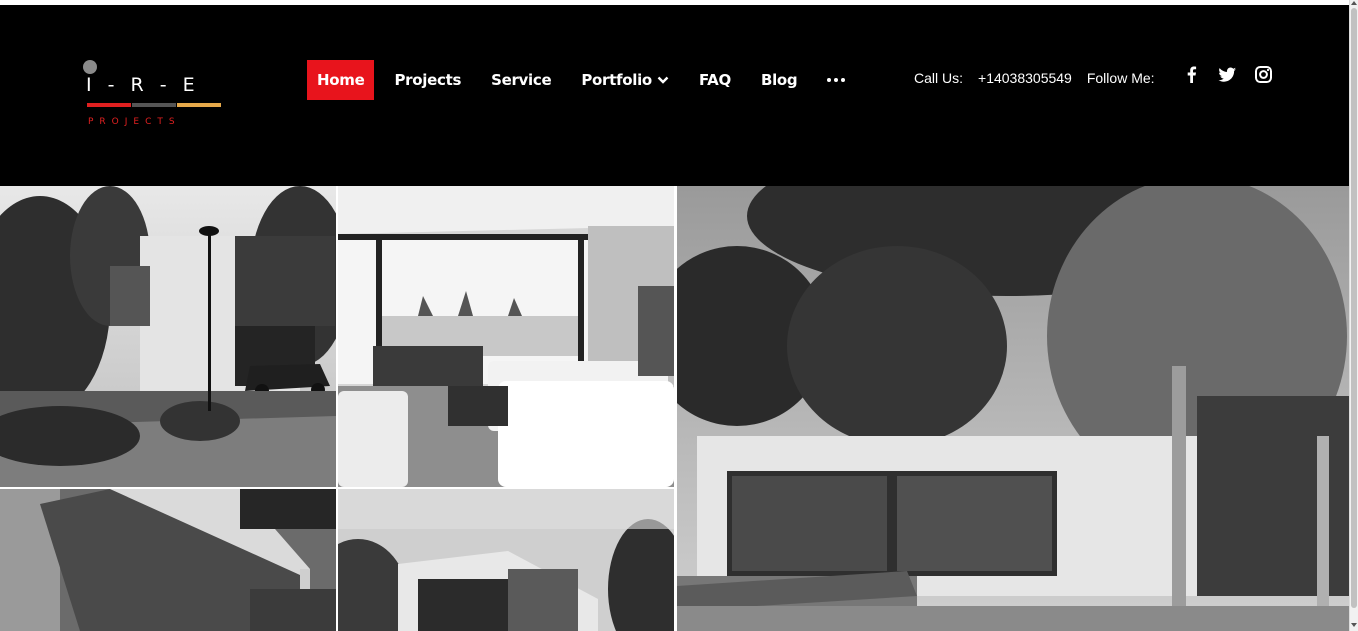 This screenshot has width=1358, height=631. I want to click on nav-portfolio-label: Portfolio, so click(616, 80).